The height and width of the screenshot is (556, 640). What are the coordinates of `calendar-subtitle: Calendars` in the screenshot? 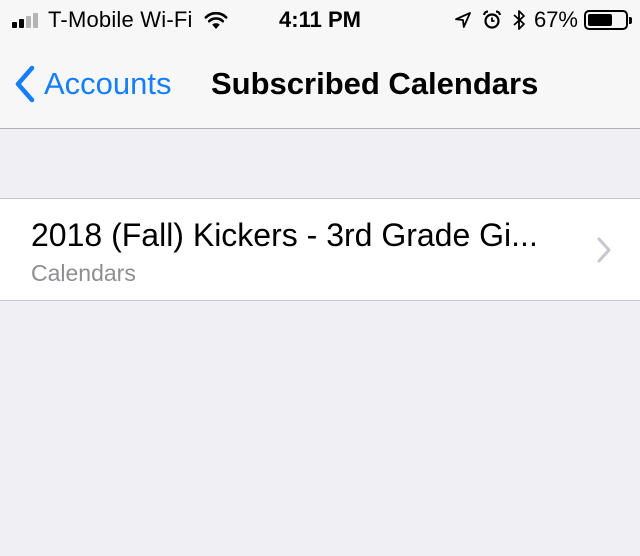 It's located at (83, 273).